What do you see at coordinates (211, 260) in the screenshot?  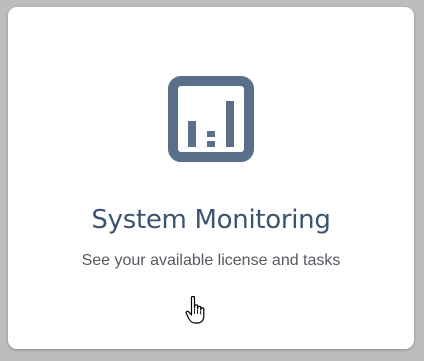 I see `card-description: See your available license and tasks` at bounding box center [211, 260].